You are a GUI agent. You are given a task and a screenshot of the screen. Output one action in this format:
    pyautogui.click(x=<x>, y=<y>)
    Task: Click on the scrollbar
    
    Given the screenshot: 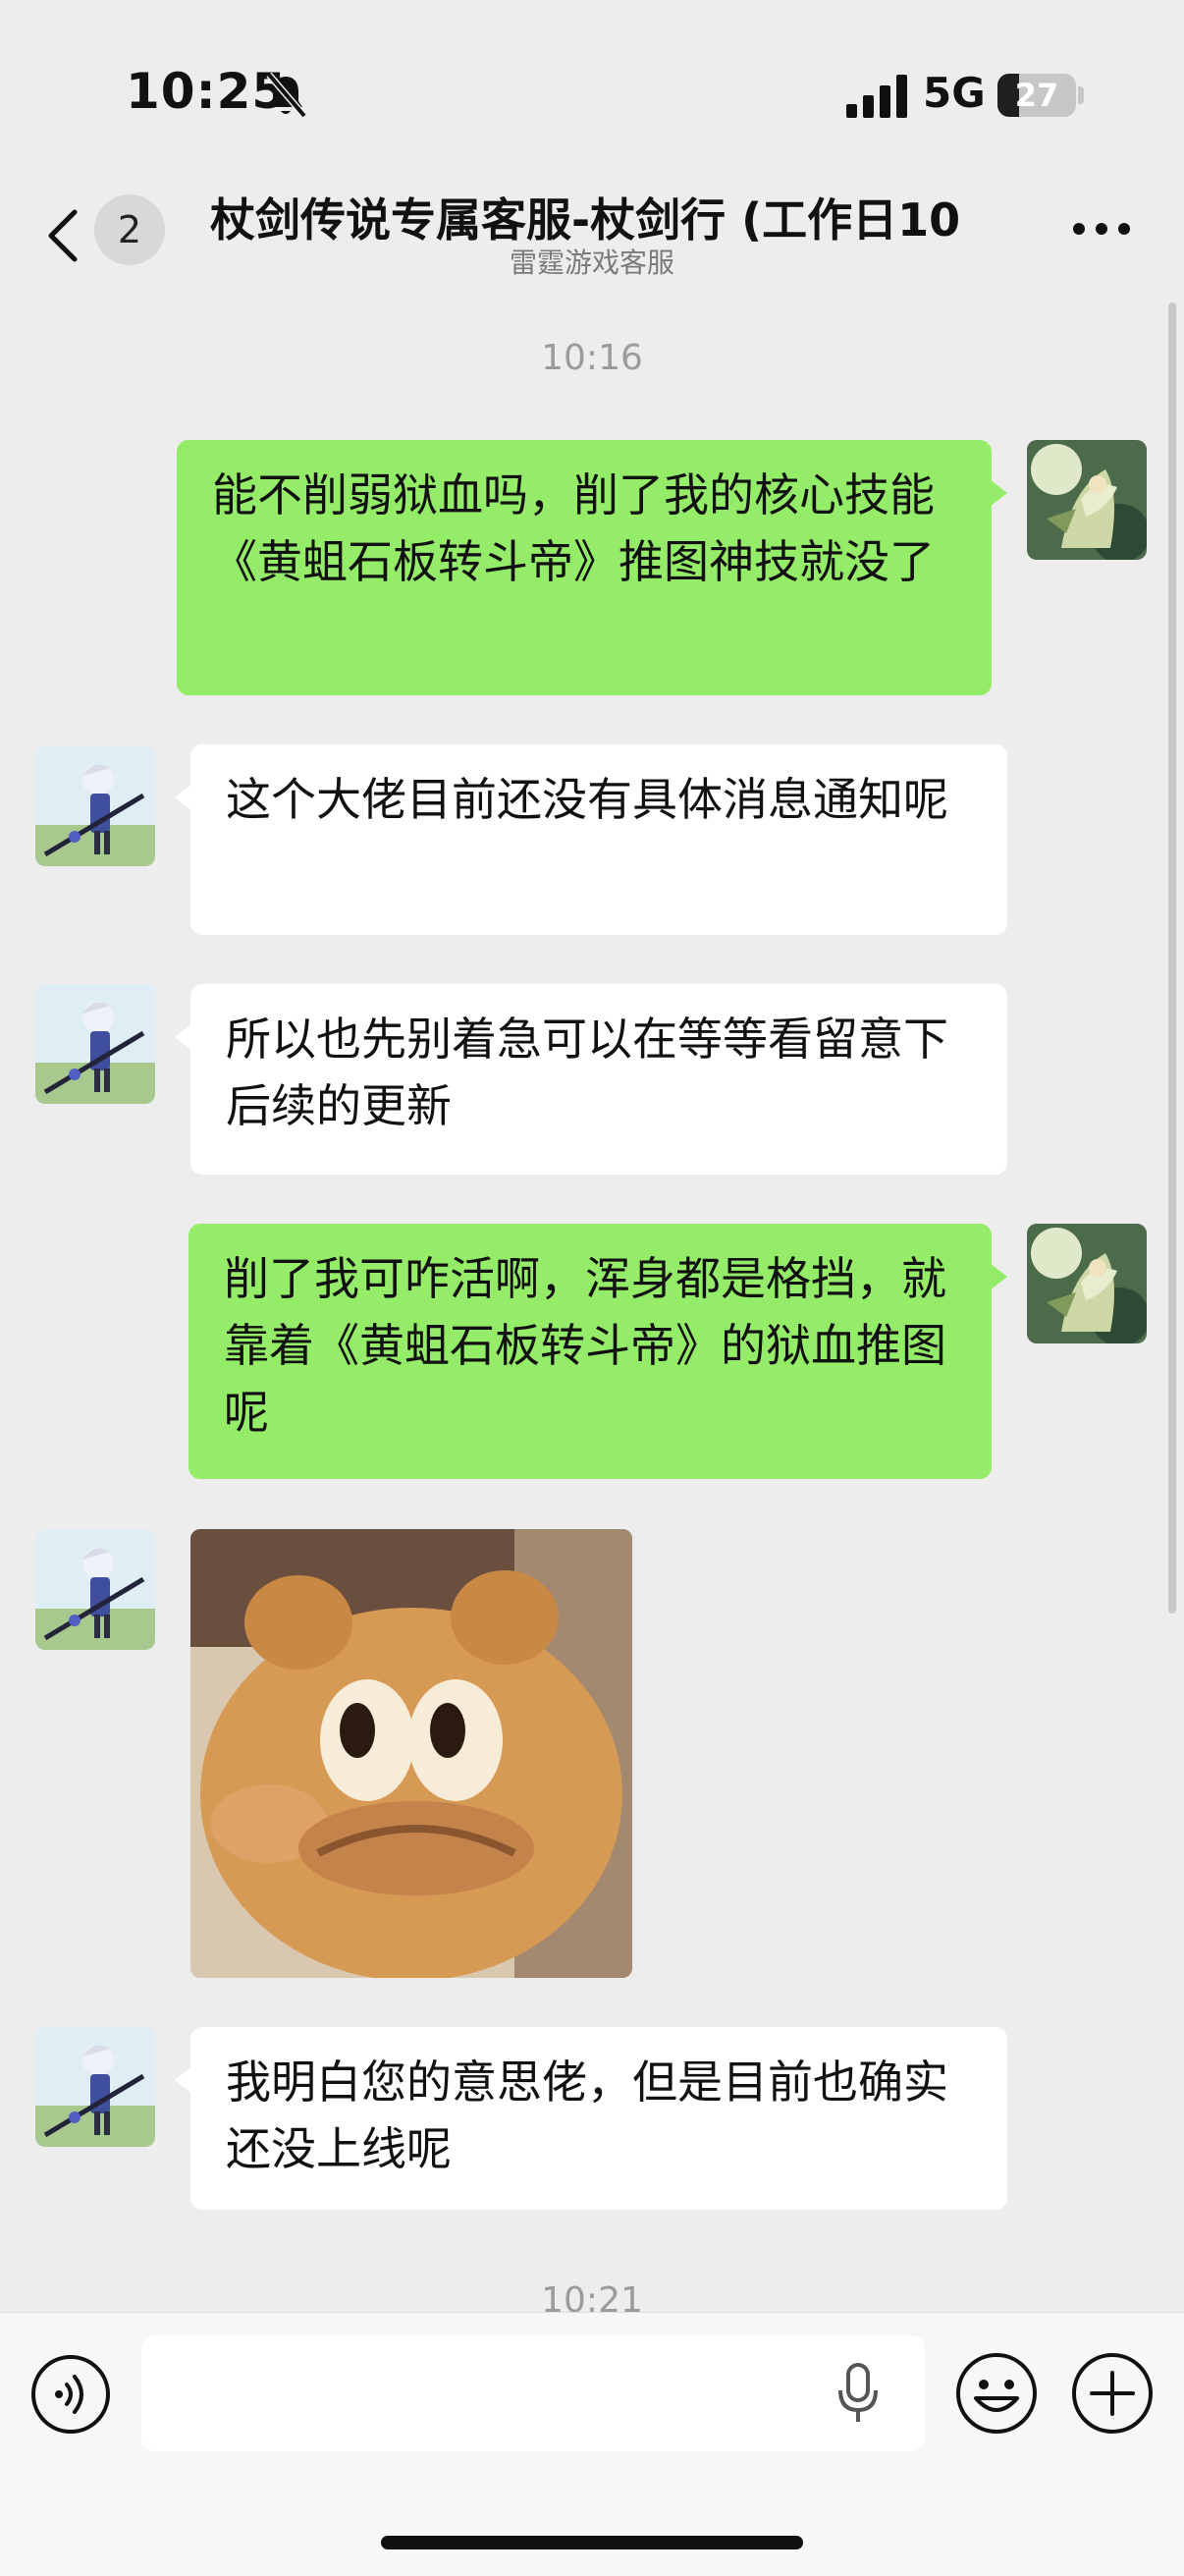 What is the action you would take?
    pyautogui.click(x=1172, y=958)
    